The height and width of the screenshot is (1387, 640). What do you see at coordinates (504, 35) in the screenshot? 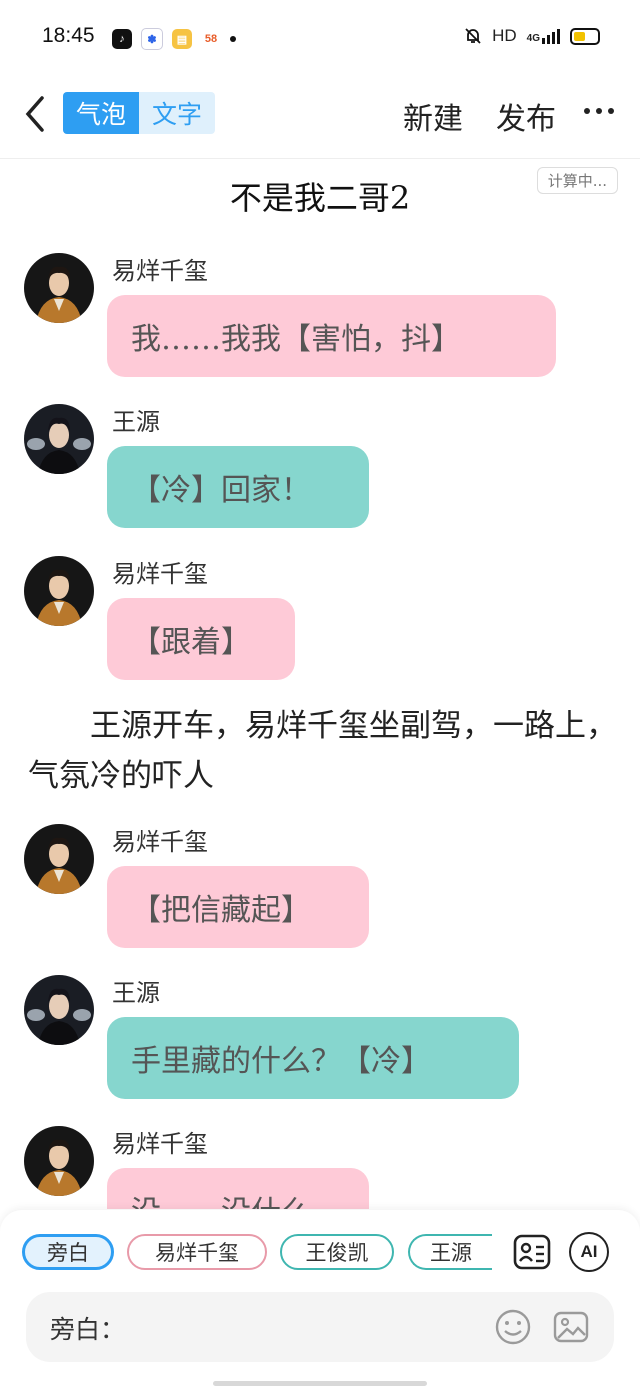
I see `network-label: HD` at bounding box center [504, 35].